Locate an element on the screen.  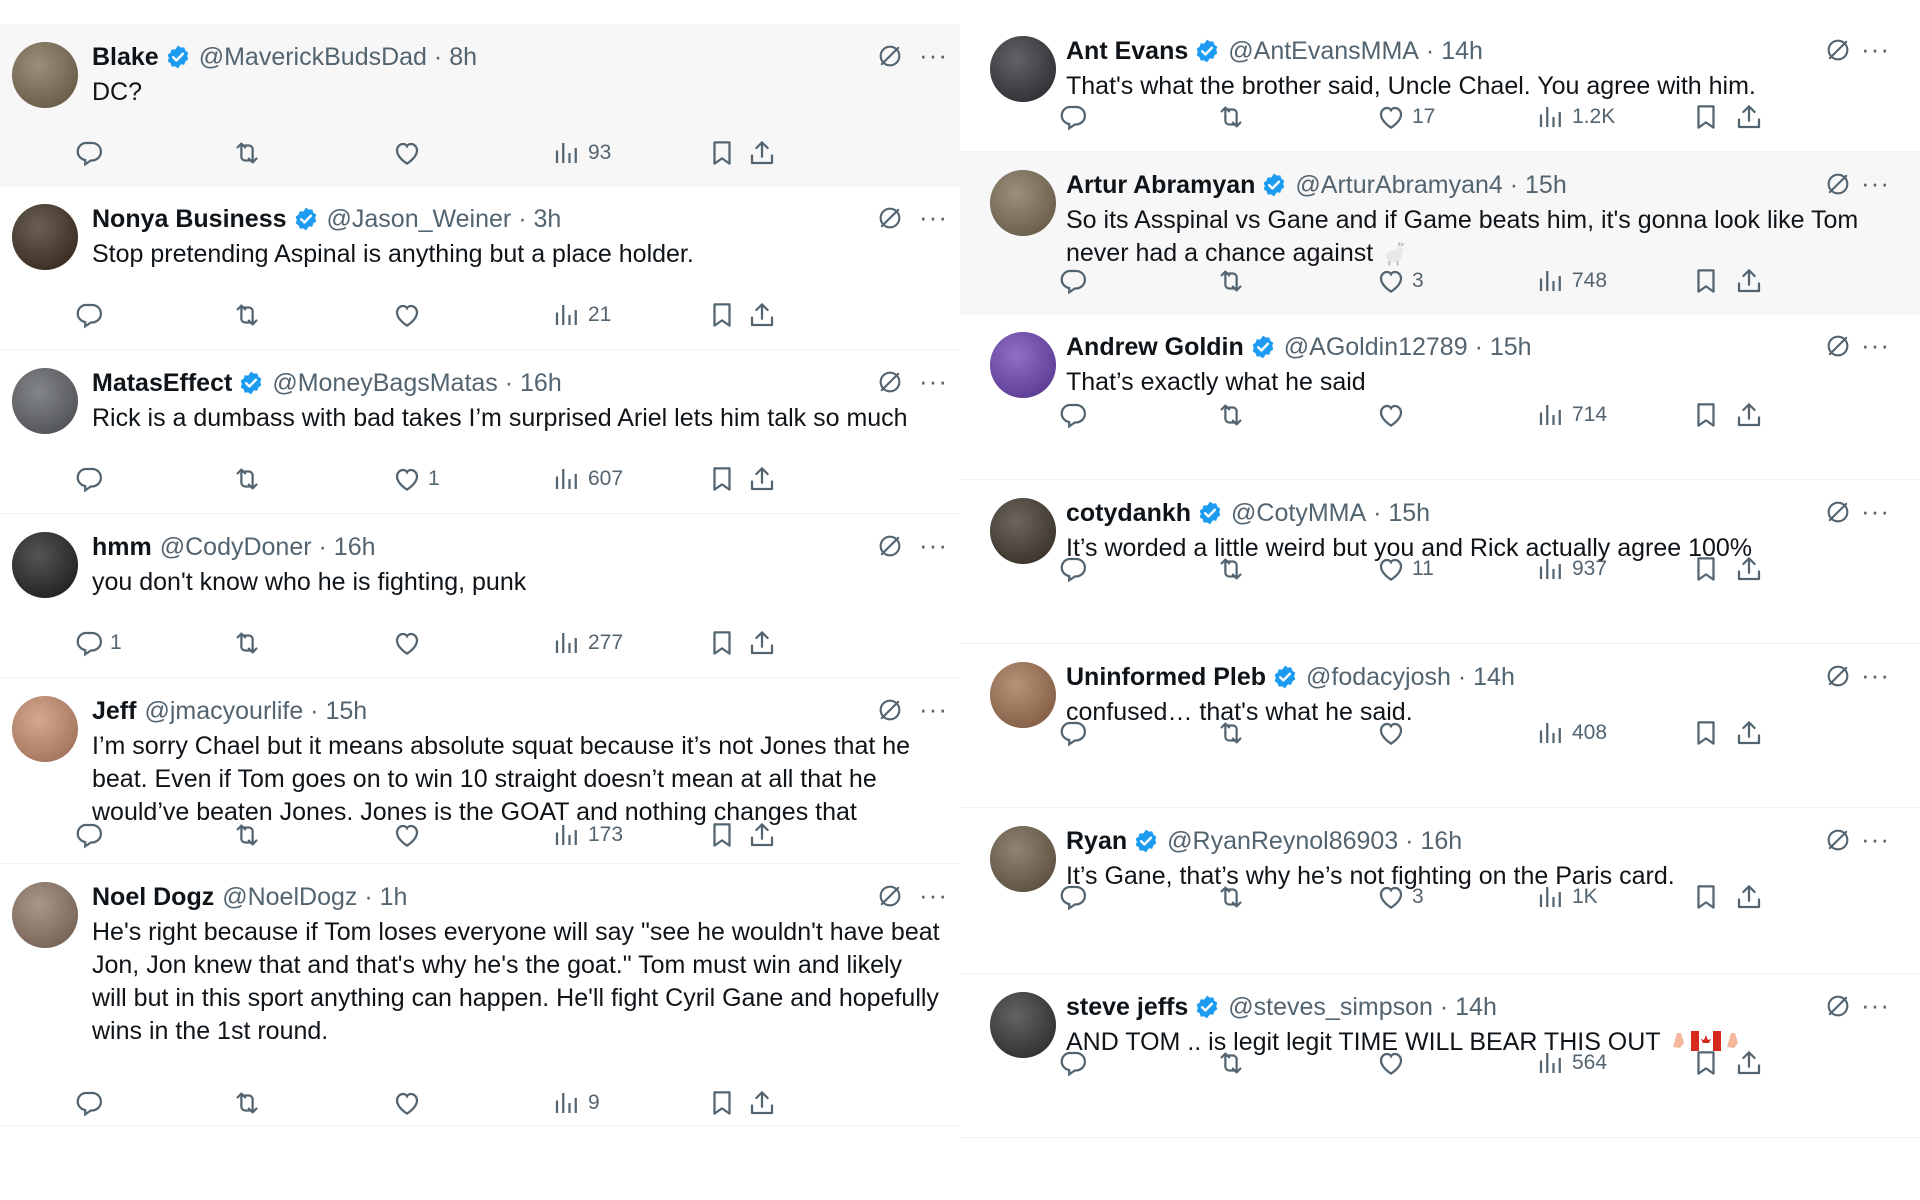
user-handle: @NoelDogz is located at coordinates (289, 897).